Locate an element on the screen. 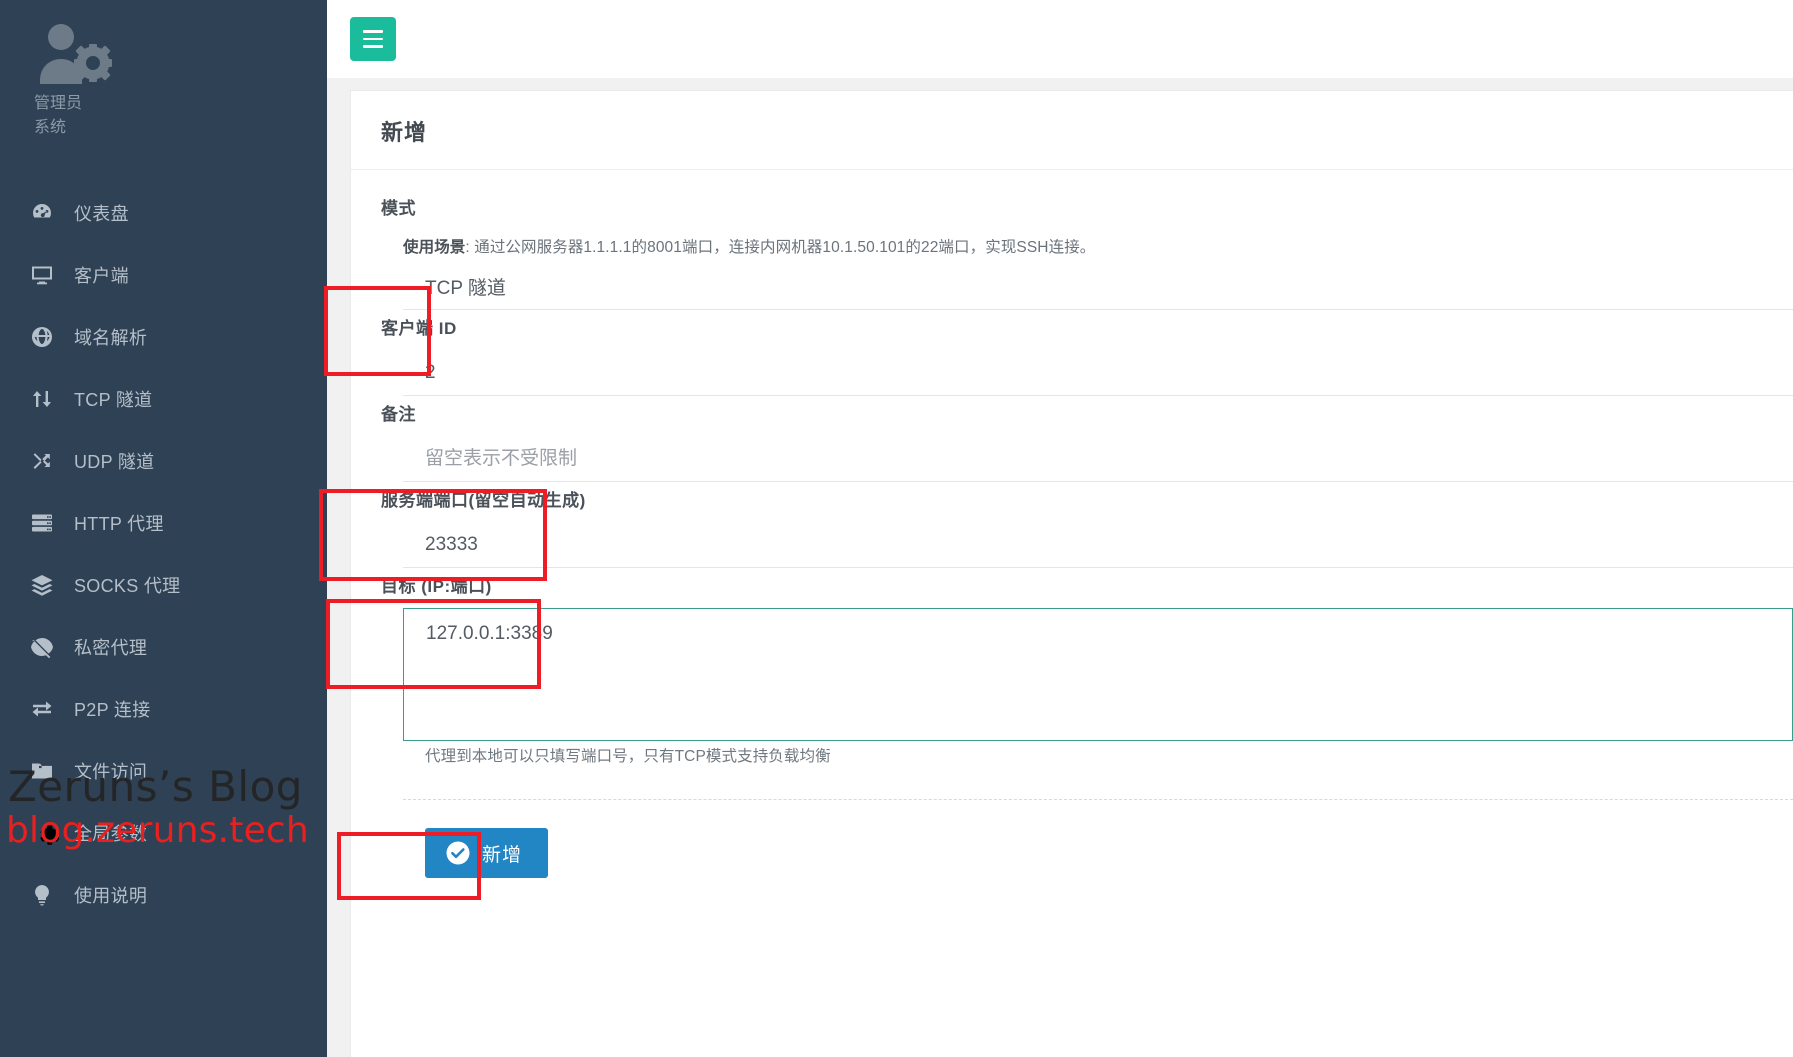  field-target: 目标 (IP:端口) 代理到本地可以只填写端口号，只有TCP模式支持负载均衡 is located at coordinates (1087, 671).